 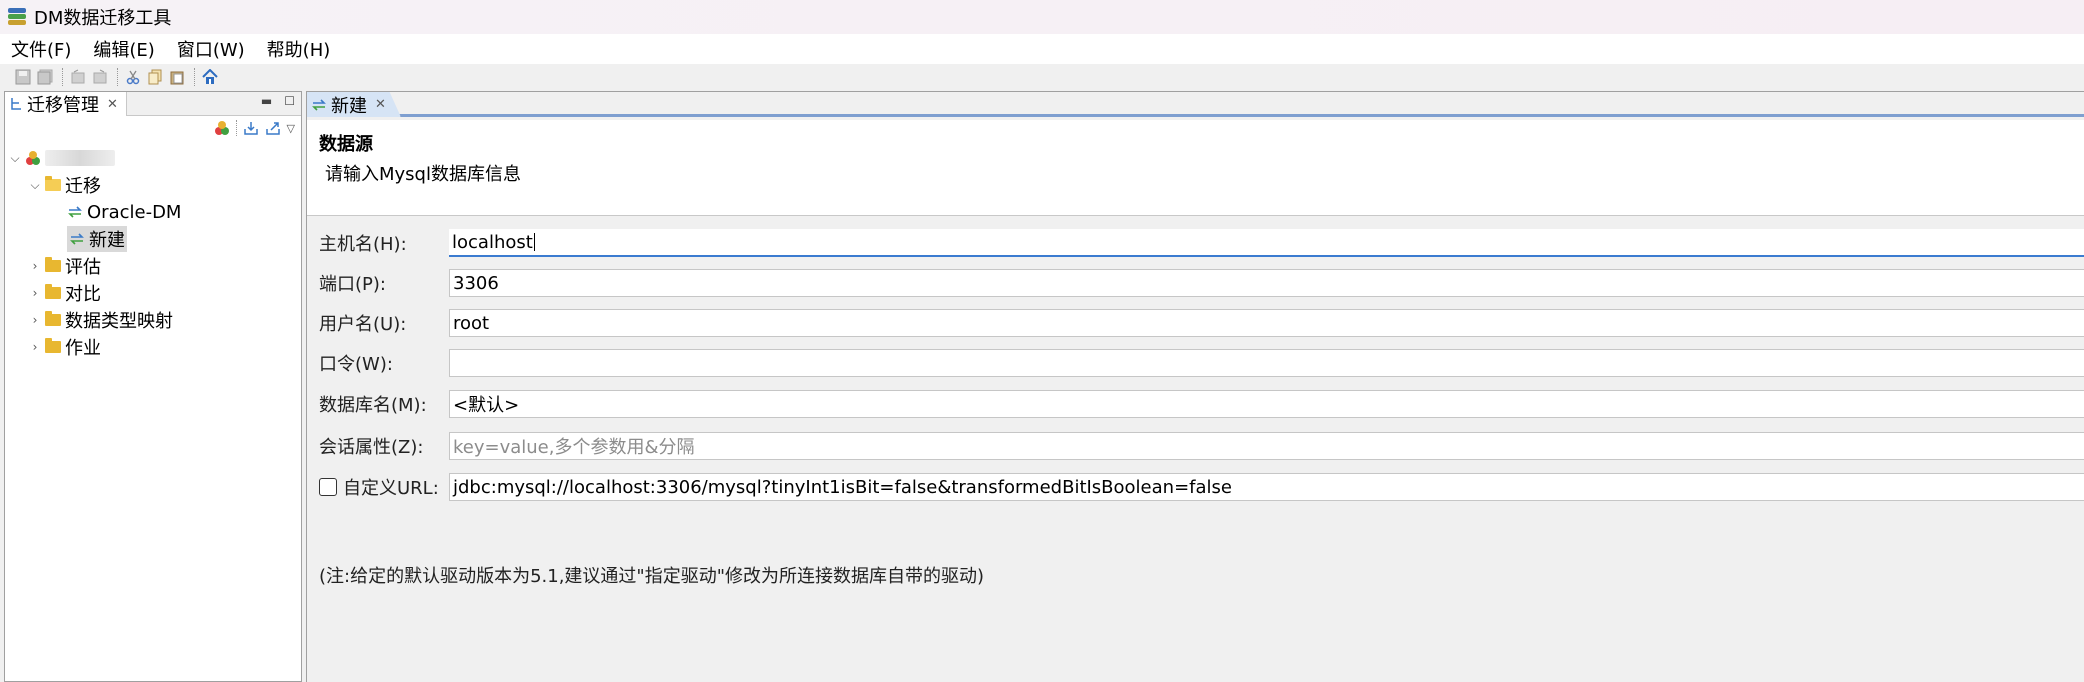 I want to click on redacted-name, so click(x=80, y=158).